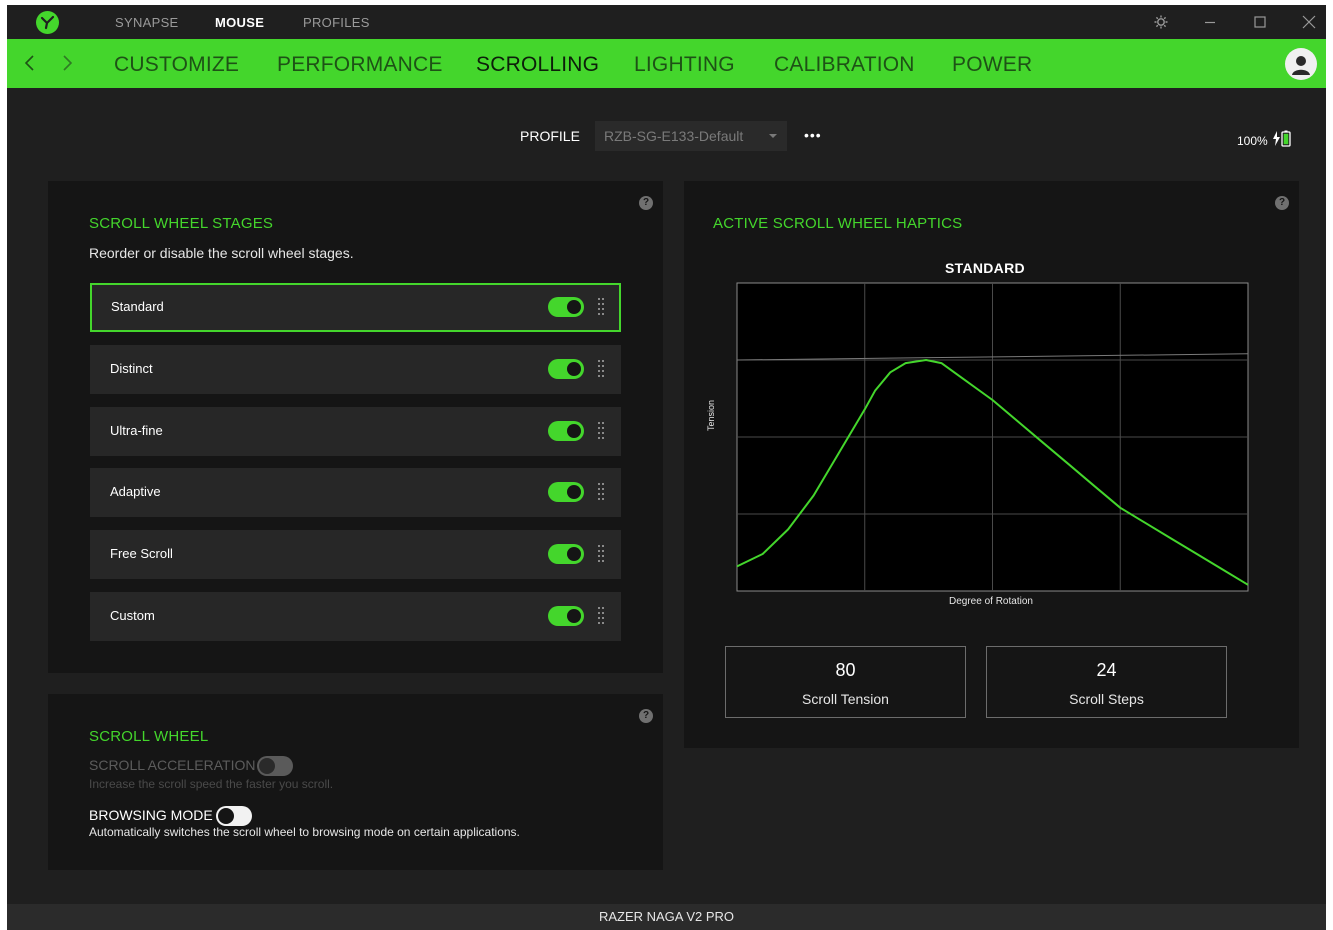  What do you see at coordinates (355, 616) in the screenshot?
I see `stage-row: Custom` at bounding box center [355, 616].